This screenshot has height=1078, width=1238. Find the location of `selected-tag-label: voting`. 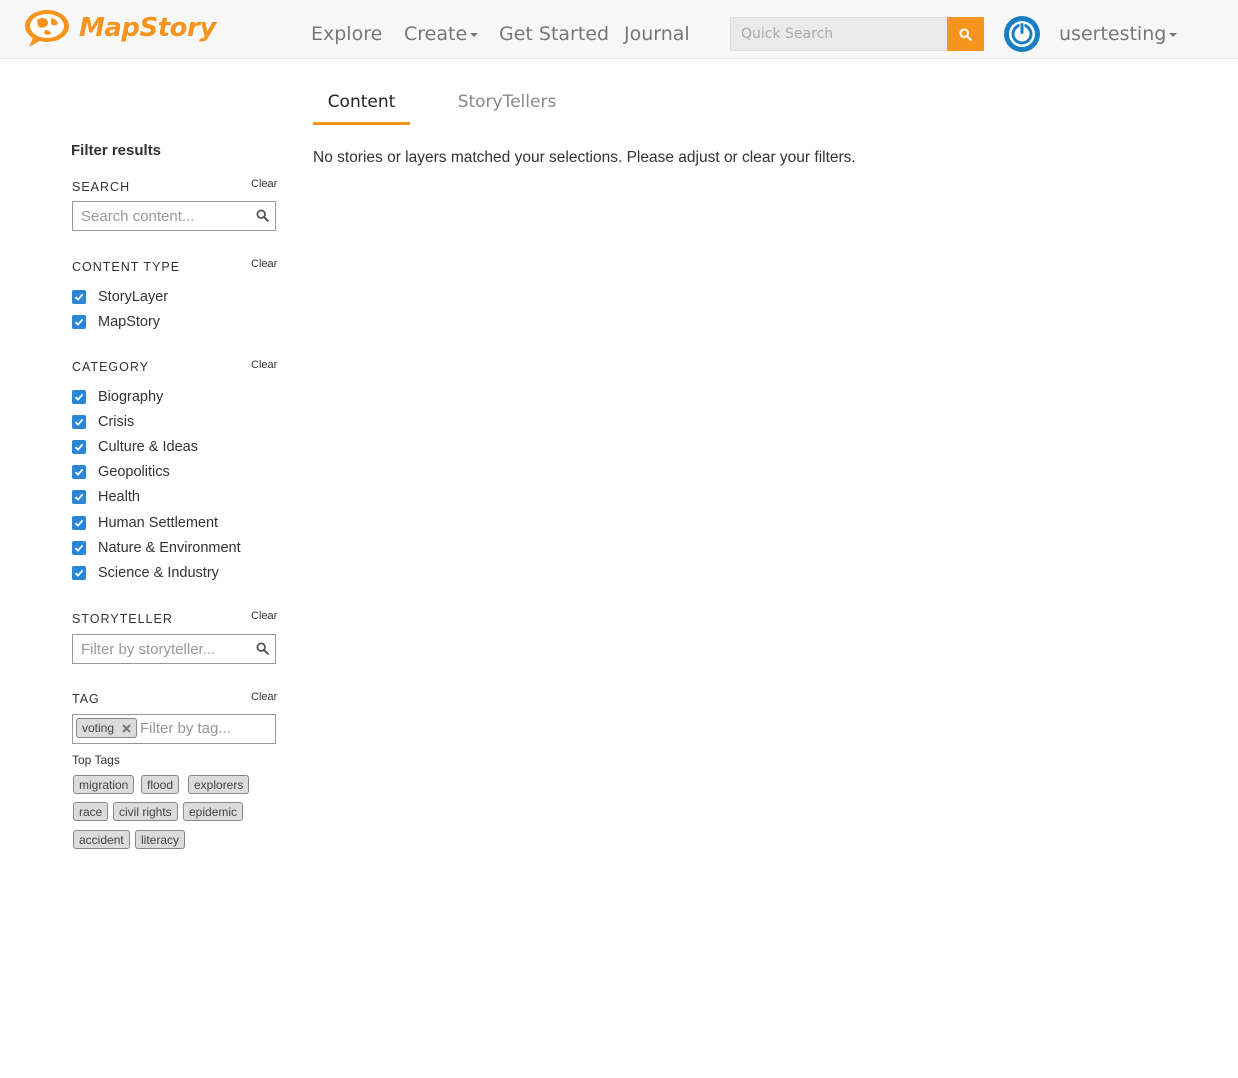

selected-tag-label: voting is located at coordinates (98, 728).